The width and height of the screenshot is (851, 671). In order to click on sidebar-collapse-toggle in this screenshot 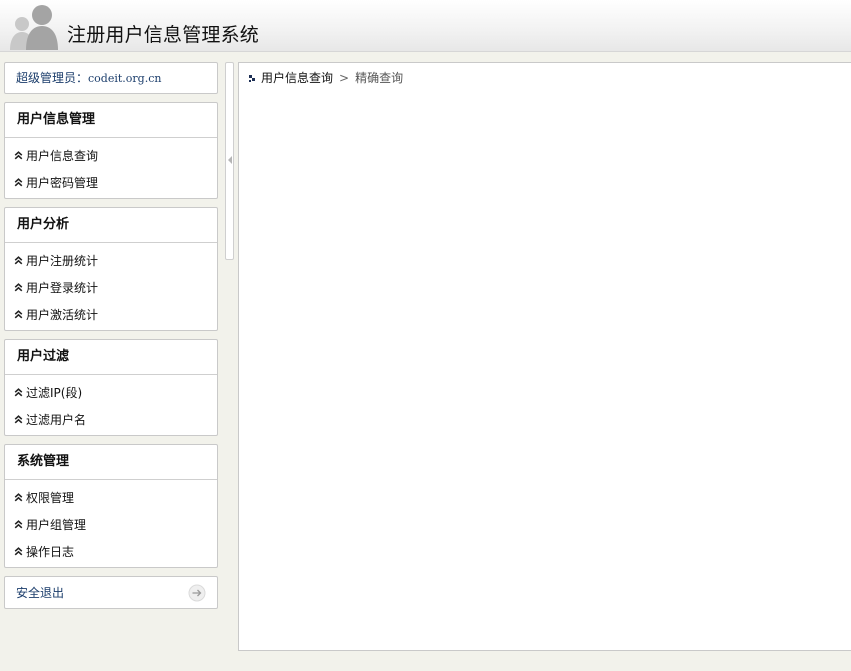, I will do `click(229, 161)`.